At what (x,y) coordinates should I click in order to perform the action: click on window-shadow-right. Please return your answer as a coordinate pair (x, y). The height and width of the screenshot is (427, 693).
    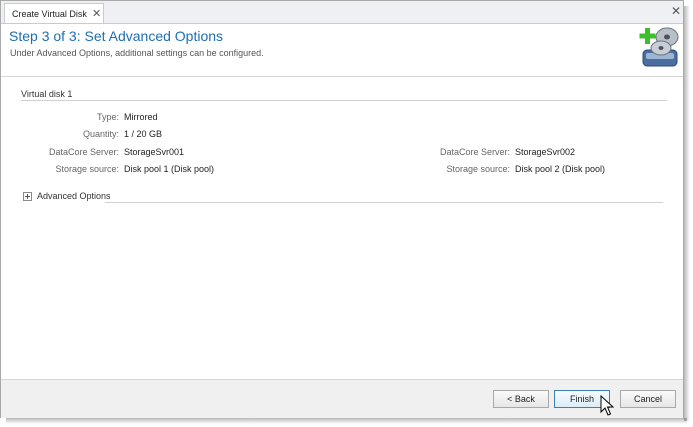
    Looking at the image, I should click on (687, 213).